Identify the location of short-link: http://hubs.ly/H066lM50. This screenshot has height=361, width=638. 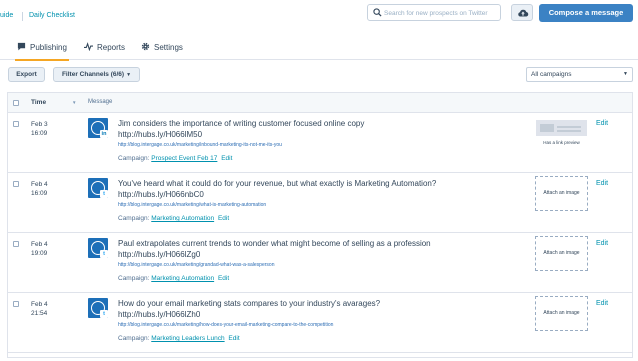
(318, 134).